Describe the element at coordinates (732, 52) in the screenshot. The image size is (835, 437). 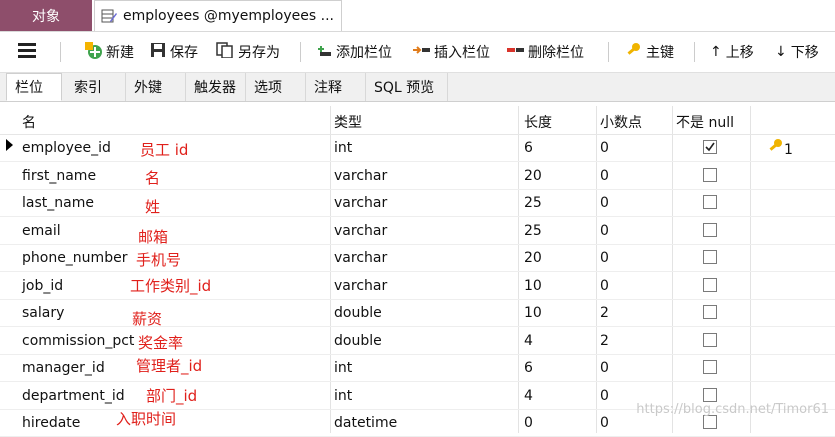
I see `move-up-button: ↑ 上移` at that location.